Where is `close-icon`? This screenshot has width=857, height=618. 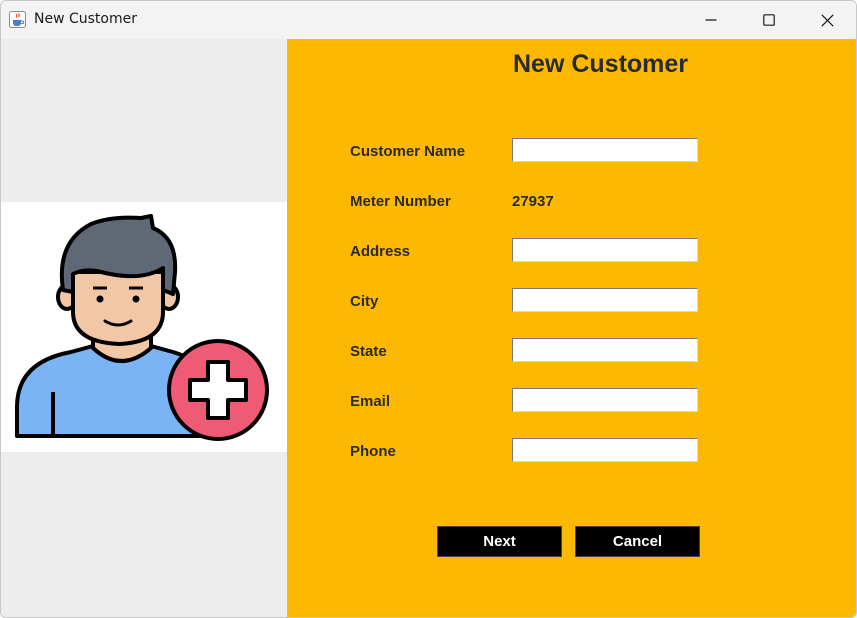 close-icon is located at coordinates (827, 20).